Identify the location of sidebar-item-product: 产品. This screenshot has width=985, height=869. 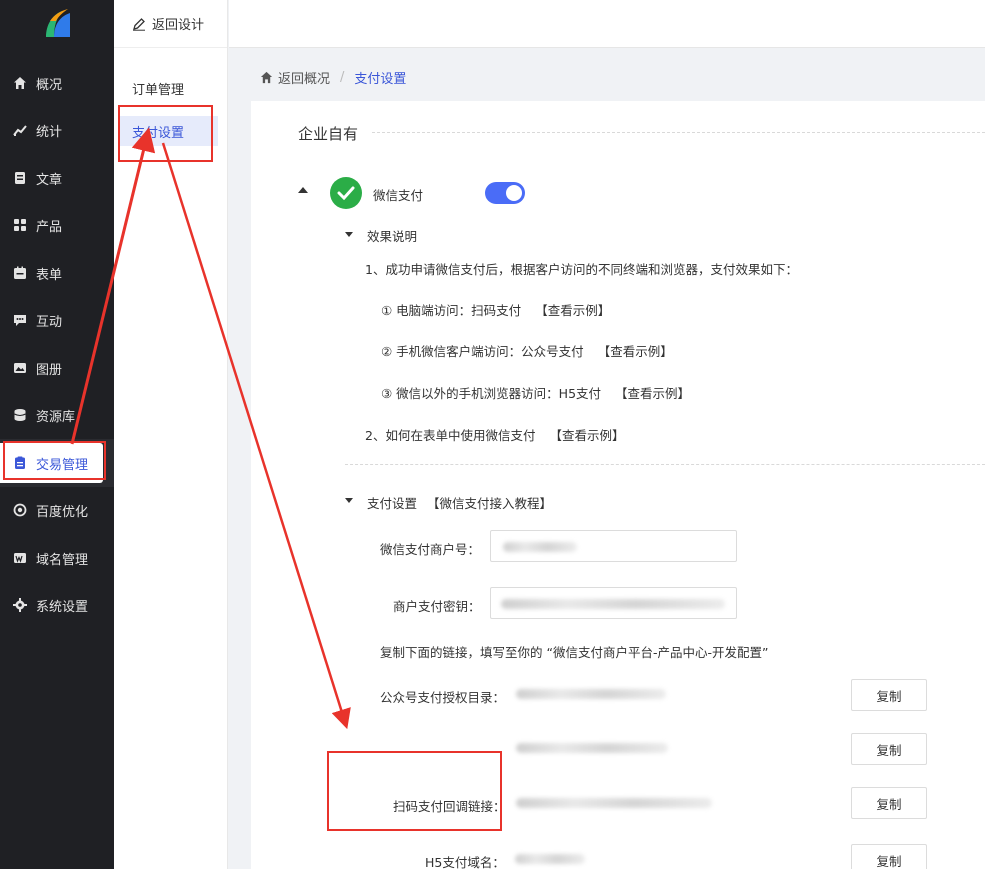
(57, 225).